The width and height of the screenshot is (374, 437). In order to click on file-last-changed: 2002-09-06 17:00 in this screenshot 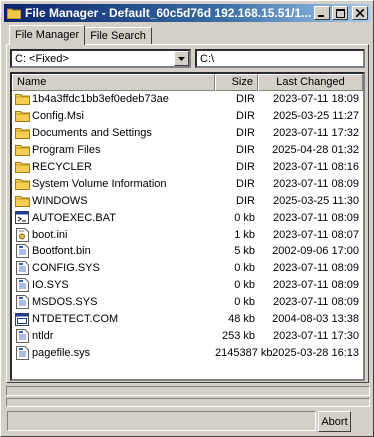, I will do `click(315, 251)`.